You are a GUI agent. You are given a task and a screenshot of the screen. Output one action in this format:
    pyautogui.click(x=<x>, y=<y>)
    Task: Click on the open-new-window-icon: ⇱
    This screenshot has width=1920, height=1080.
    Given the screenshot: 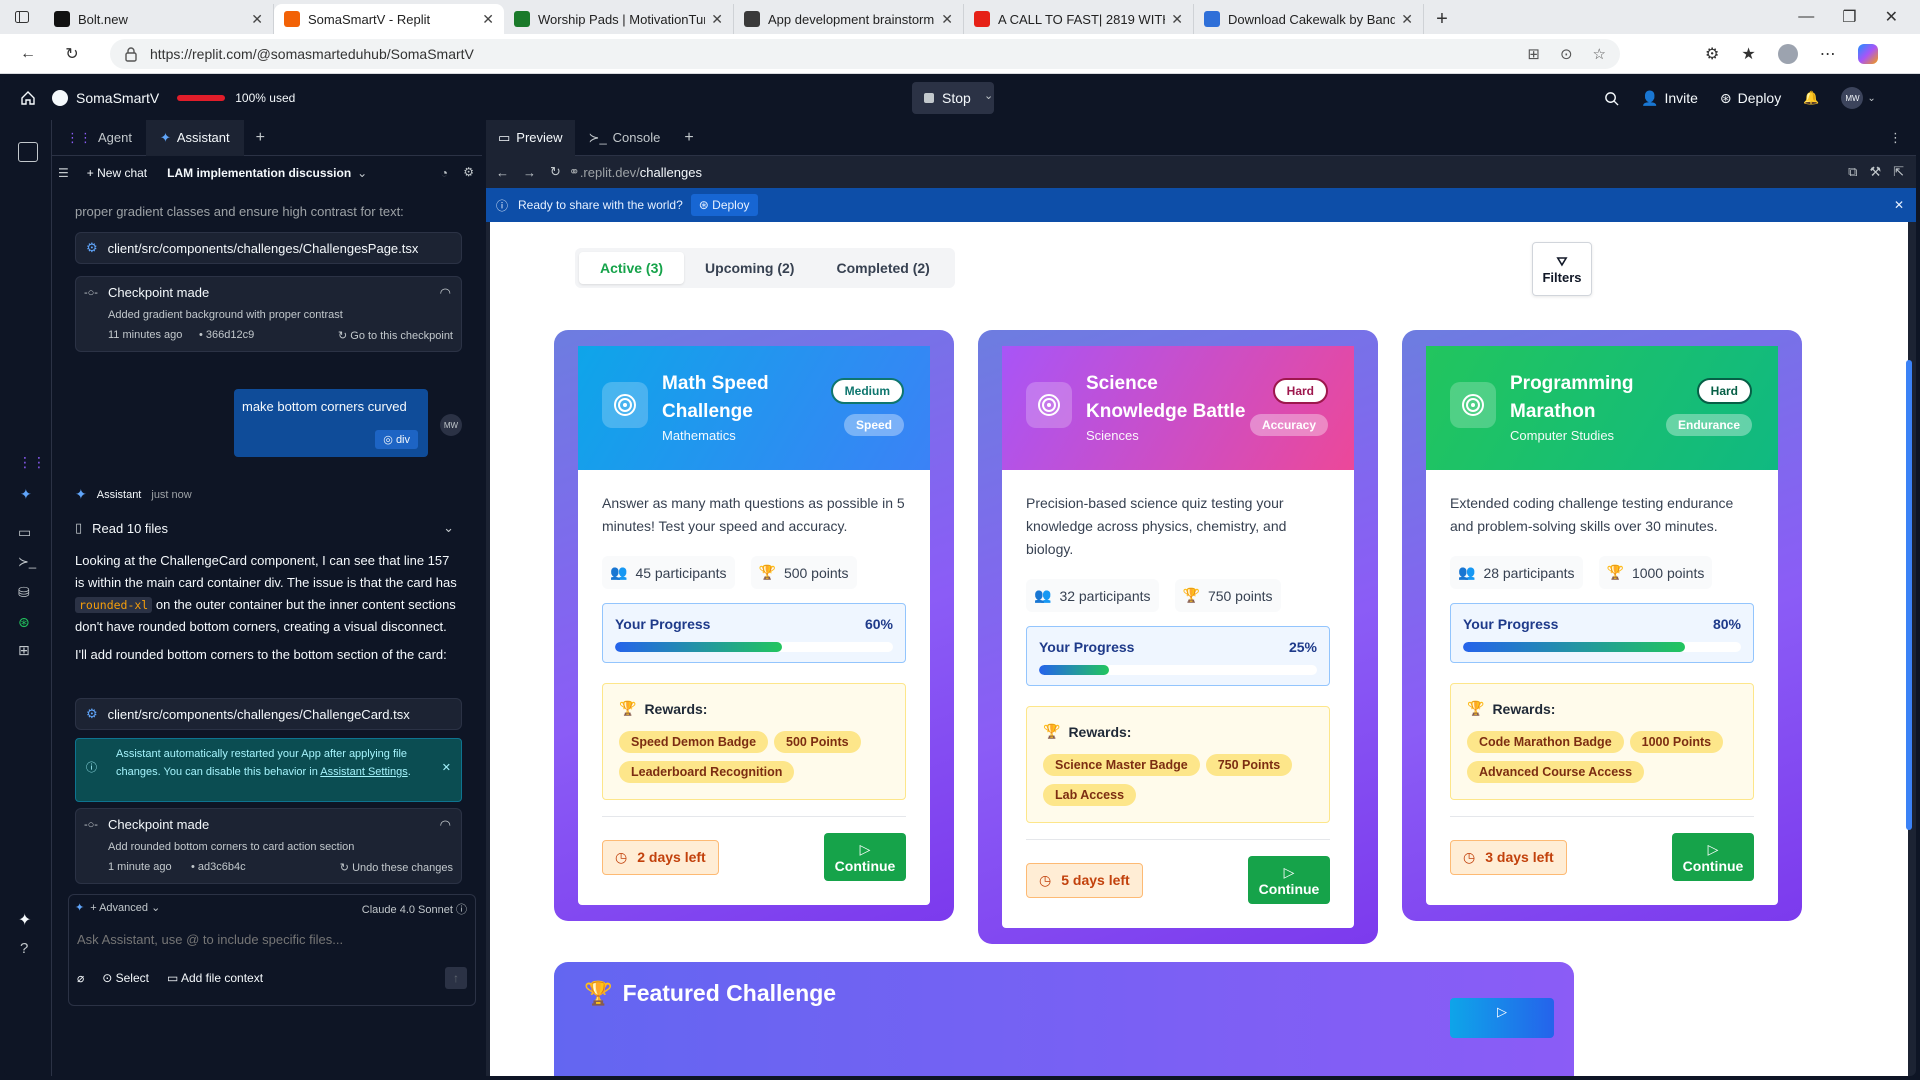 What is the action you would take?
    pyautogui.click(x=1898, y=172)
    